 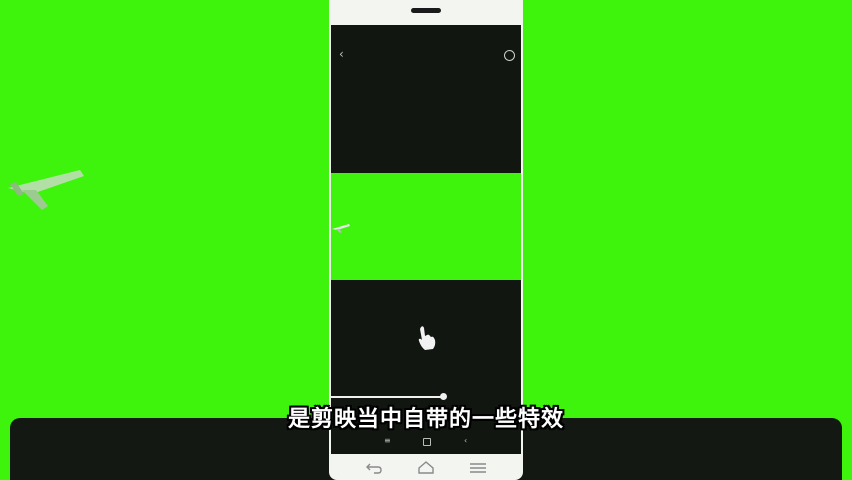 What do you see at coordinates (387, 397) in the screenshot?
I see `timeline-progress` at bounding box center [387, 397].